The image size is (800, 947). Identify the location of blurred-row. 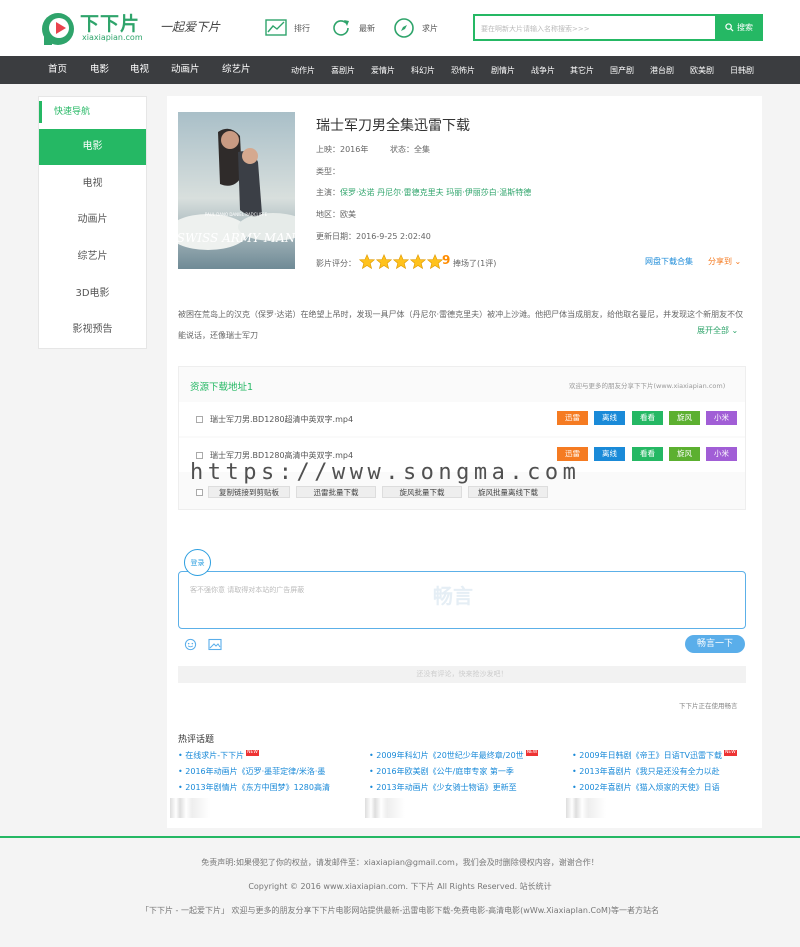
(621, 808).